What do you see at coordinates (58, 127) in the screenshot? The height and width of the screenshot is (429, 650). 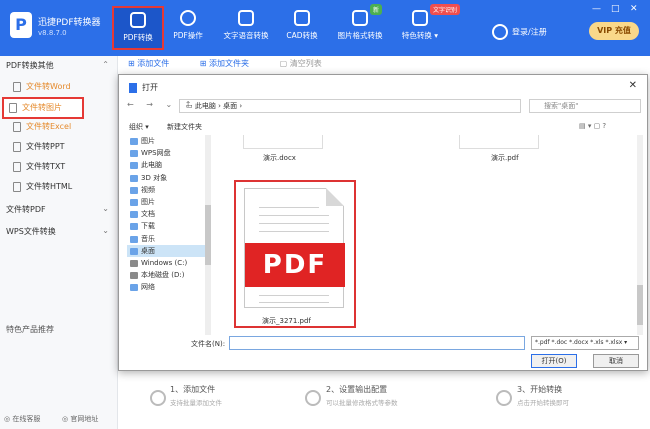 I see `sidebar-item-to-excel: 文件转Excel` at bounding box center [58, 127].